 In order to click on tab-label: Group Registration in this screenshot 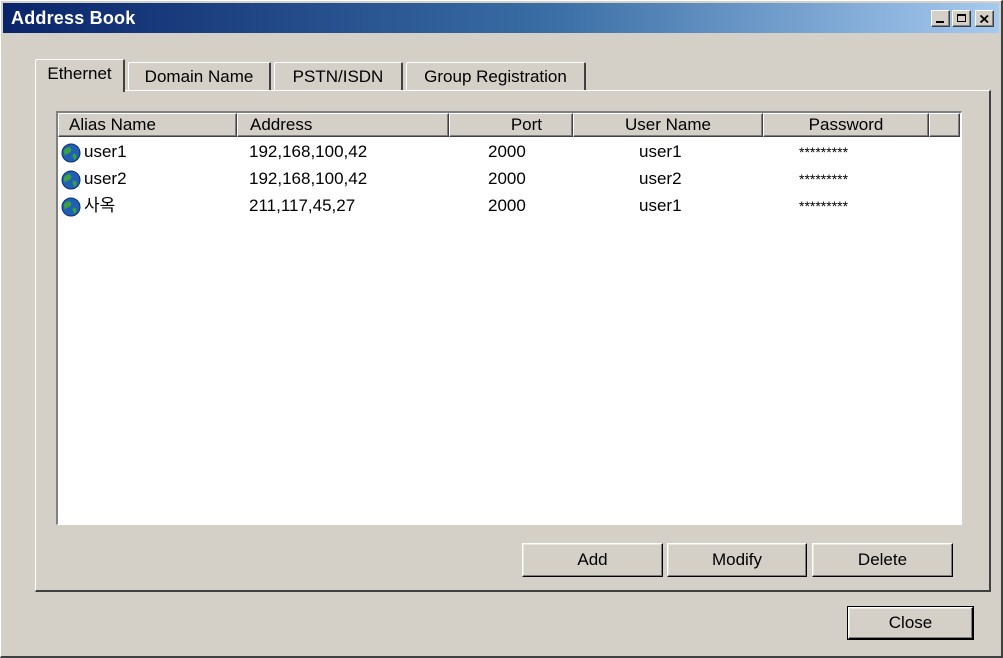, I will do `click(495, 76)`.